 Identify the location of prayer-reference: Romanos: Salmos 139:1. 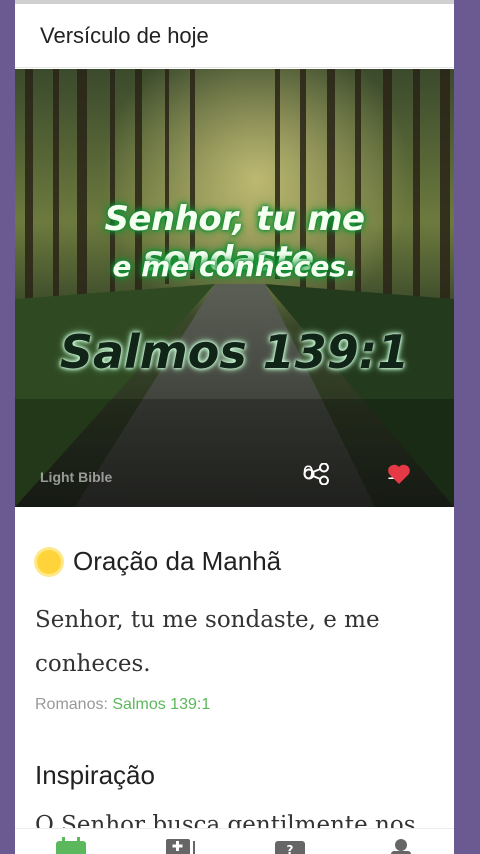
(122, 705).